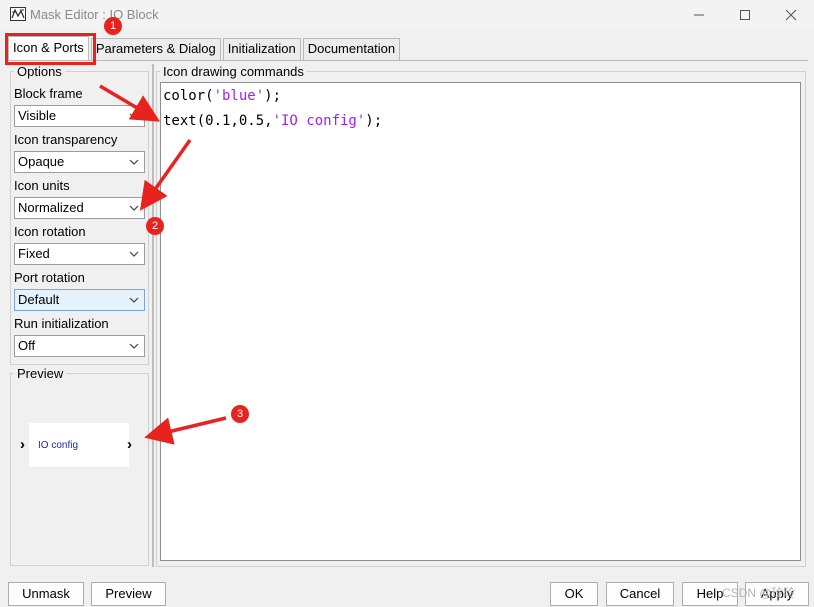 The width and height of the screenshot is (814, 607). I want to click on maximize-button, so click(745, 15).